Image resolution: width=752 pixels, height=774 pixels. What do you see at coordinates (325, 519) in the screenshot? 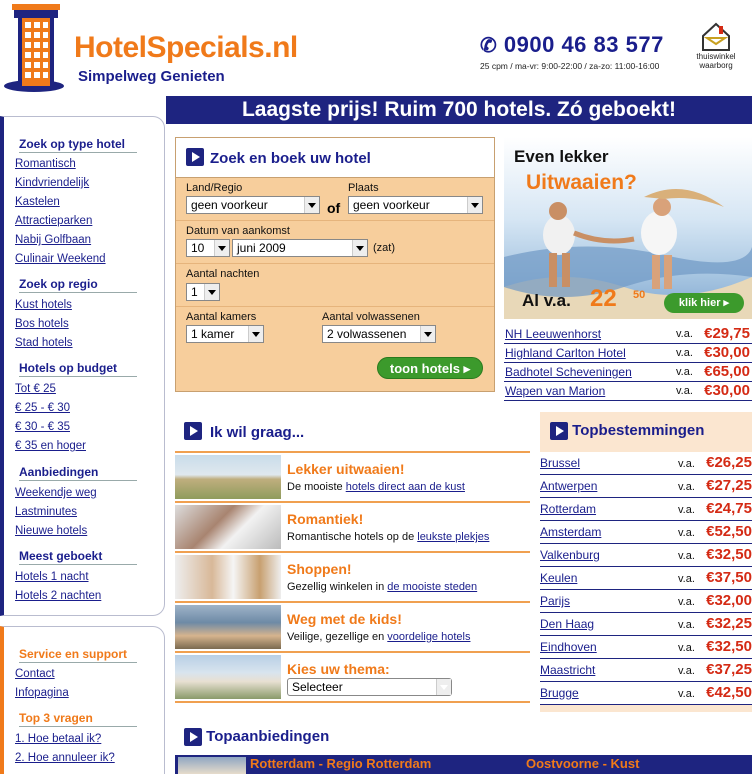
I see `theme-heading: Romantiek!` at bounding box center [325, 519].